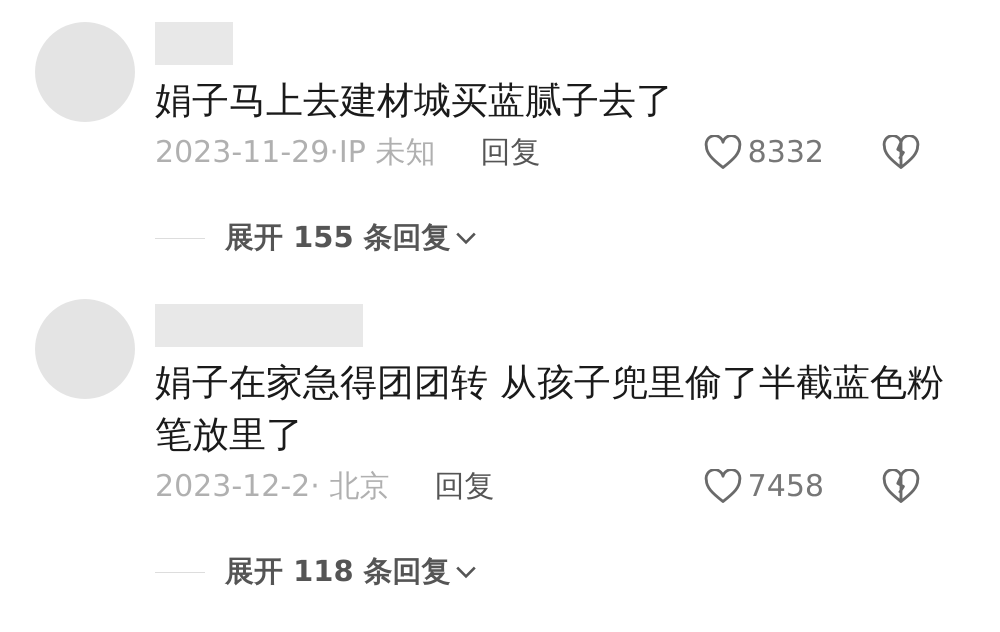 The width and height of the screenshot is (1000, 632). Describe the element at coordinates (414, 101) in the screenshot. I see `comment-text: 娟子马上去建材城买蓝腻子去了` at that location.